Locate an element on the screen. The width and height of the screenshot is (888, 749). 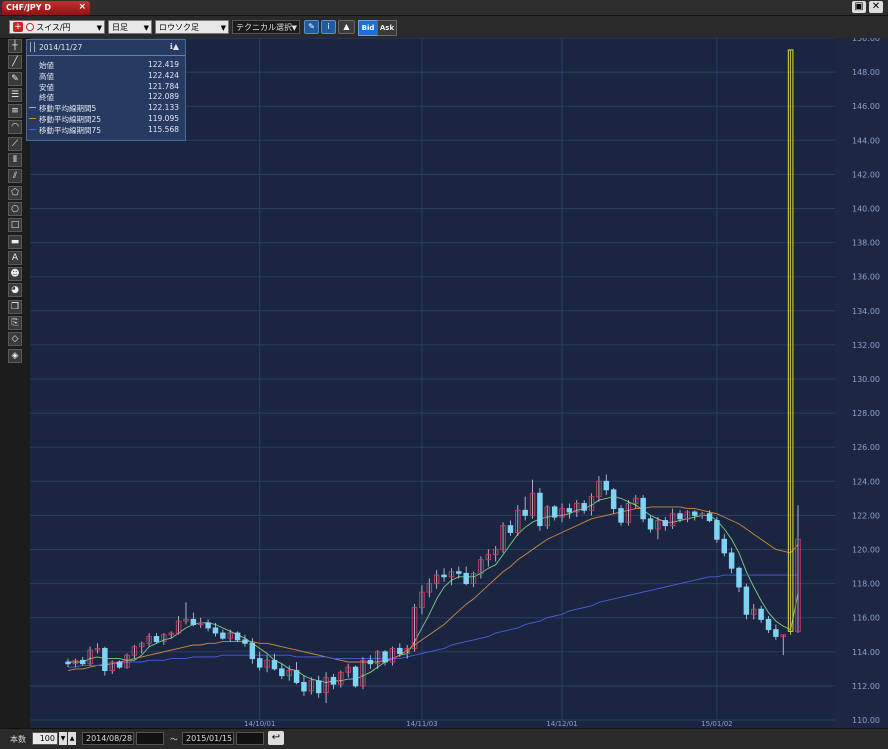
paste-icon: ⎘ is located at coordinates (15, 323).